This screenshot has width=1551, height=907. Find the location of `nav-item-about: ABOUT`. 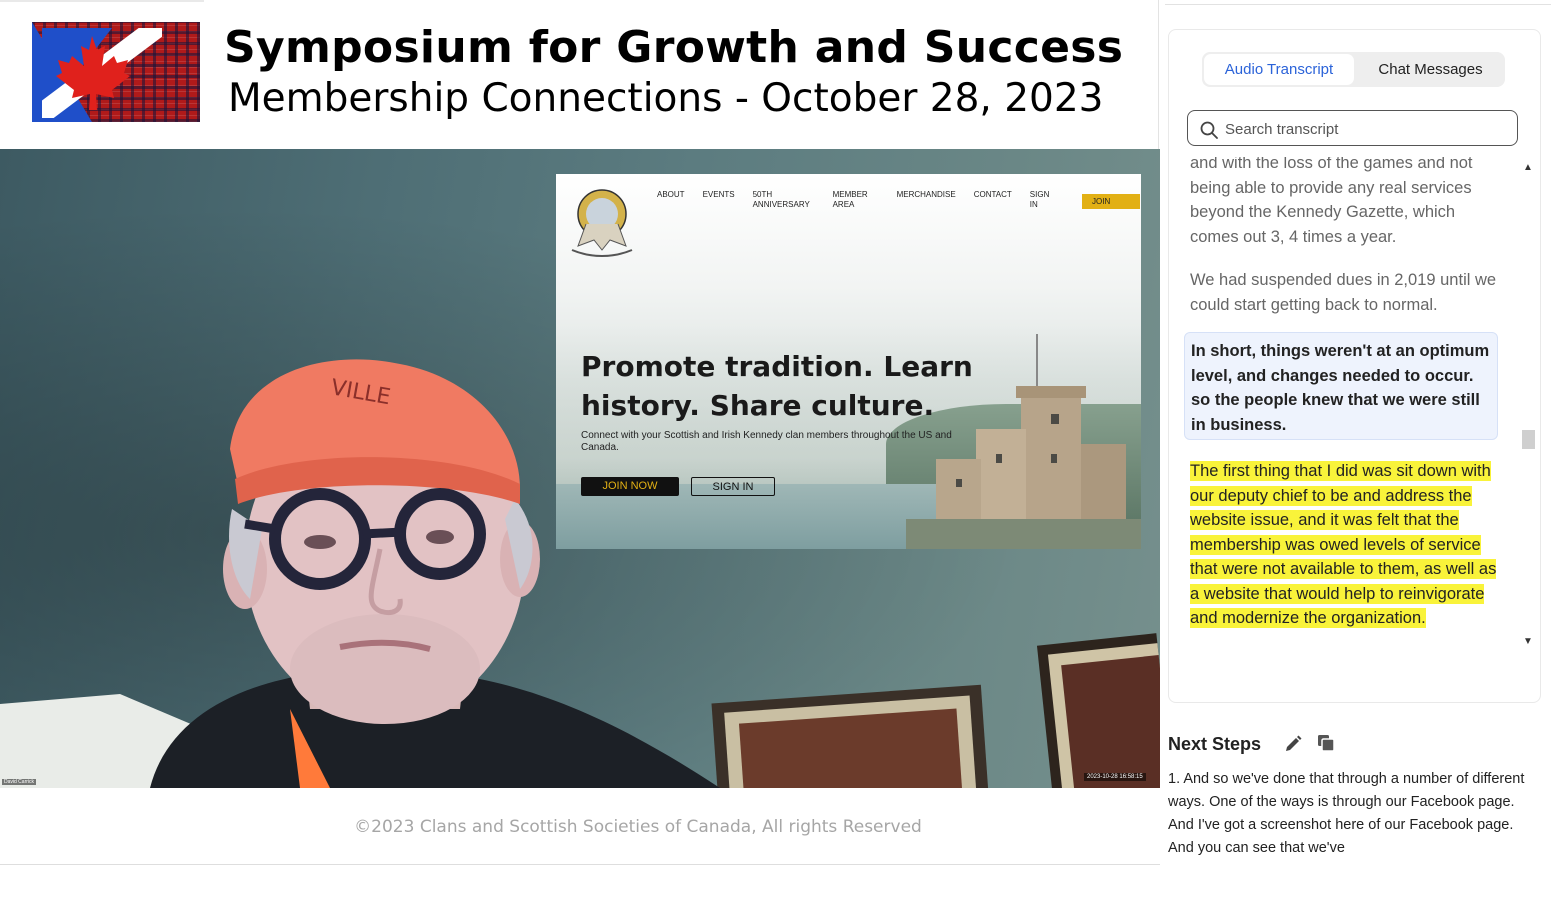

nav-item-about: ABOUT is located at coordinates (671, 194).